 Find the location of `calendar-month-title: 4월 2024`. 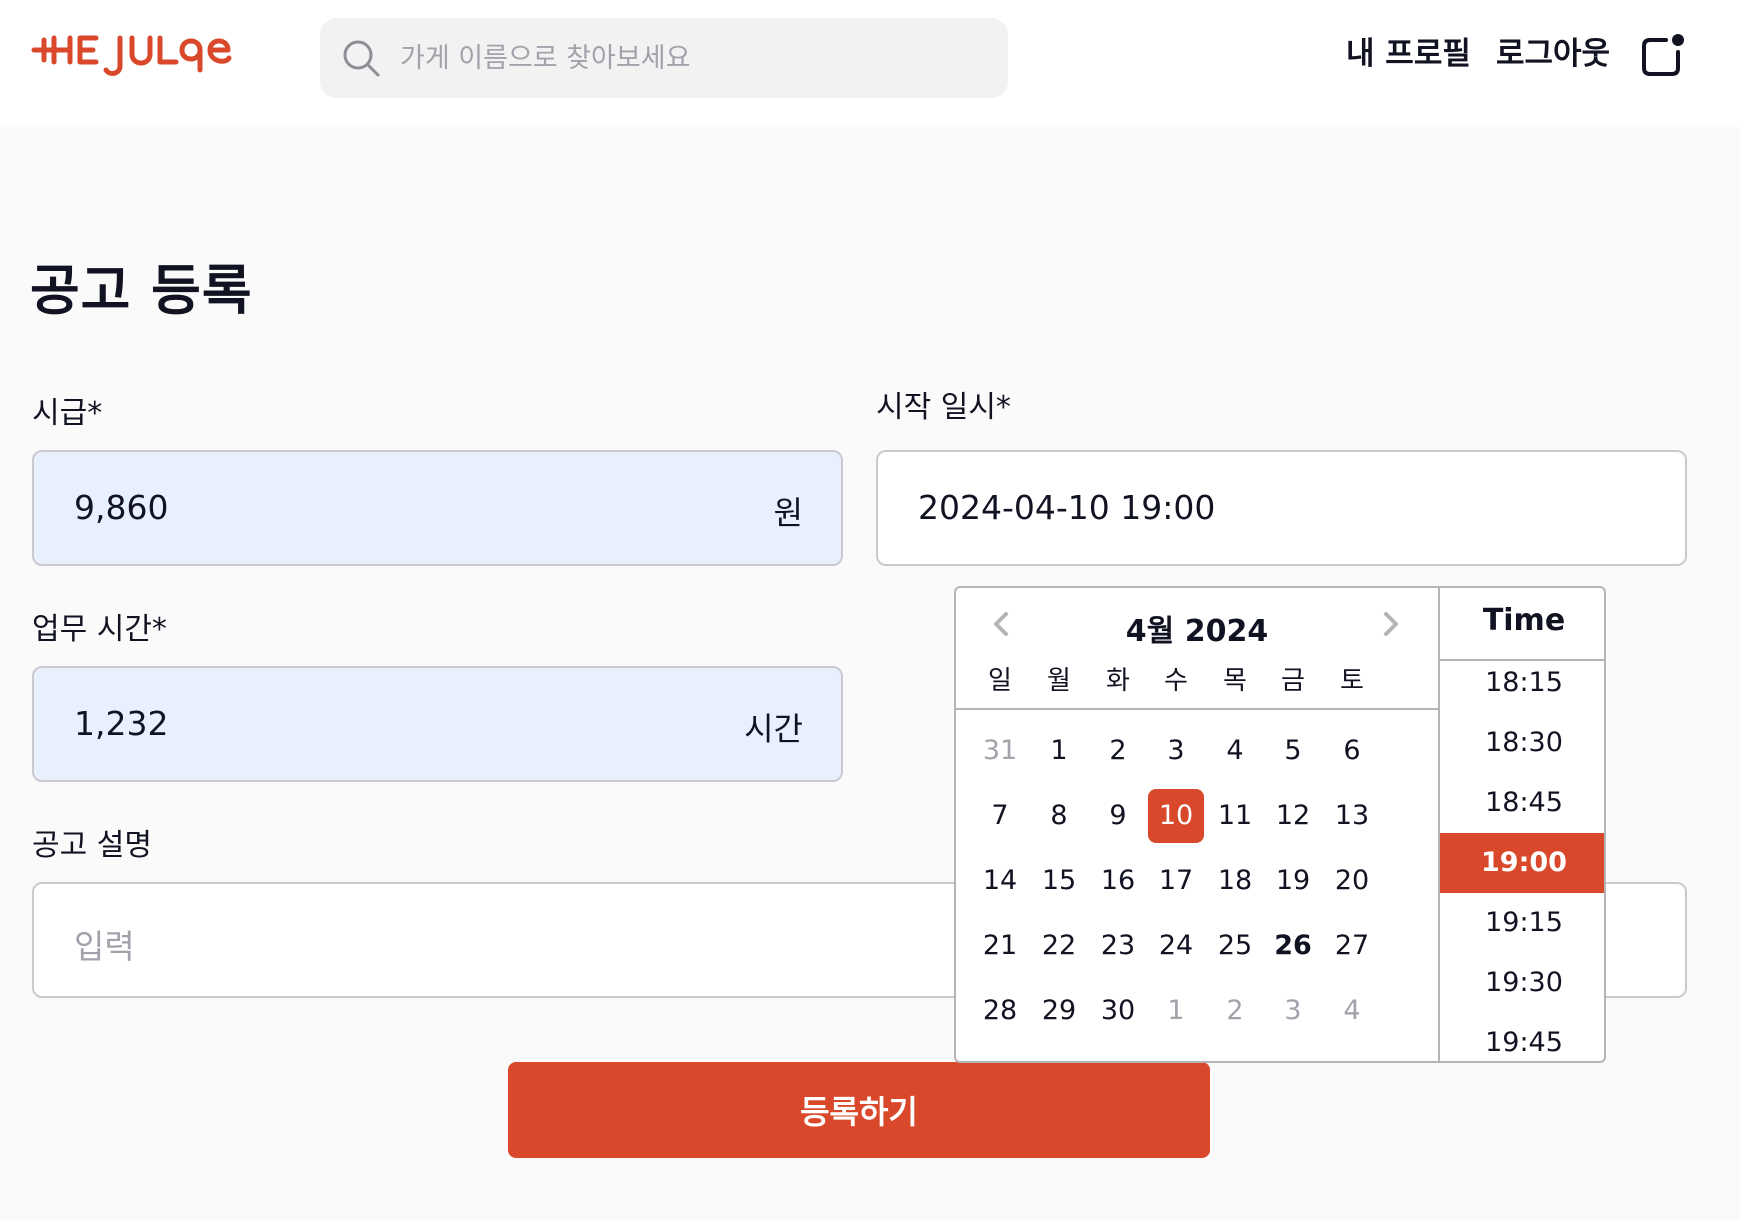

calendar-month-title: 4월 2024 is located at coordinates (1197, 631).